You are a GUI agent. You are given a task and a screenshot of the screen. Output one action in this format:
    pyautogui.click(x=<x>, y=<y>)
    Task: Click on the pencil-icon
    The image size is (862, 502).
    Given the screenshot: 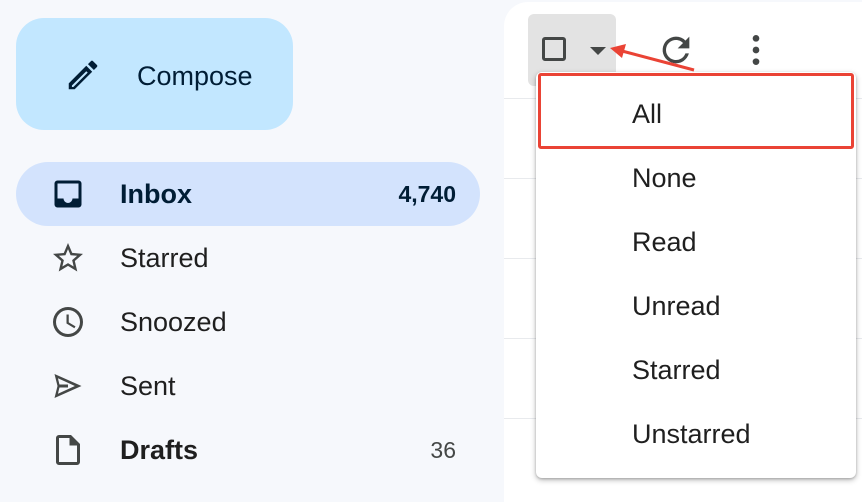 What is the action you would take?
    pyautogui.click(x=83, y=75)
    